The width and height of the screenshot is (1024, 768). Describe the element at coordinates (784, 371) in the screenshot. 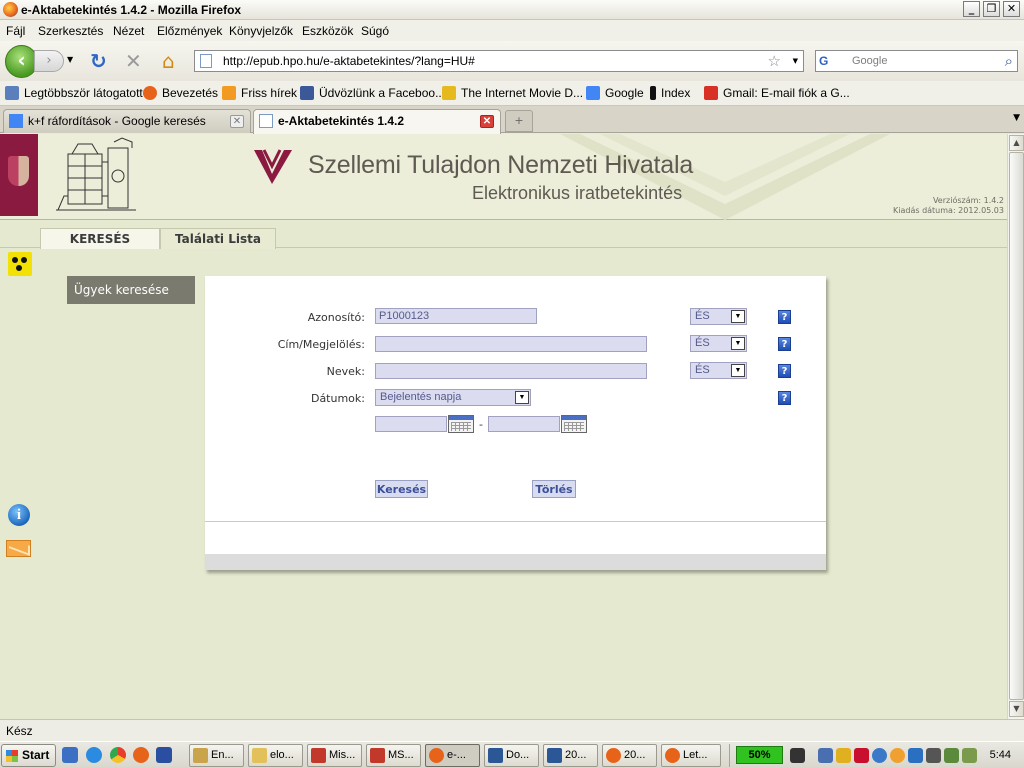

I see `names-help-icon: ?` at that location.